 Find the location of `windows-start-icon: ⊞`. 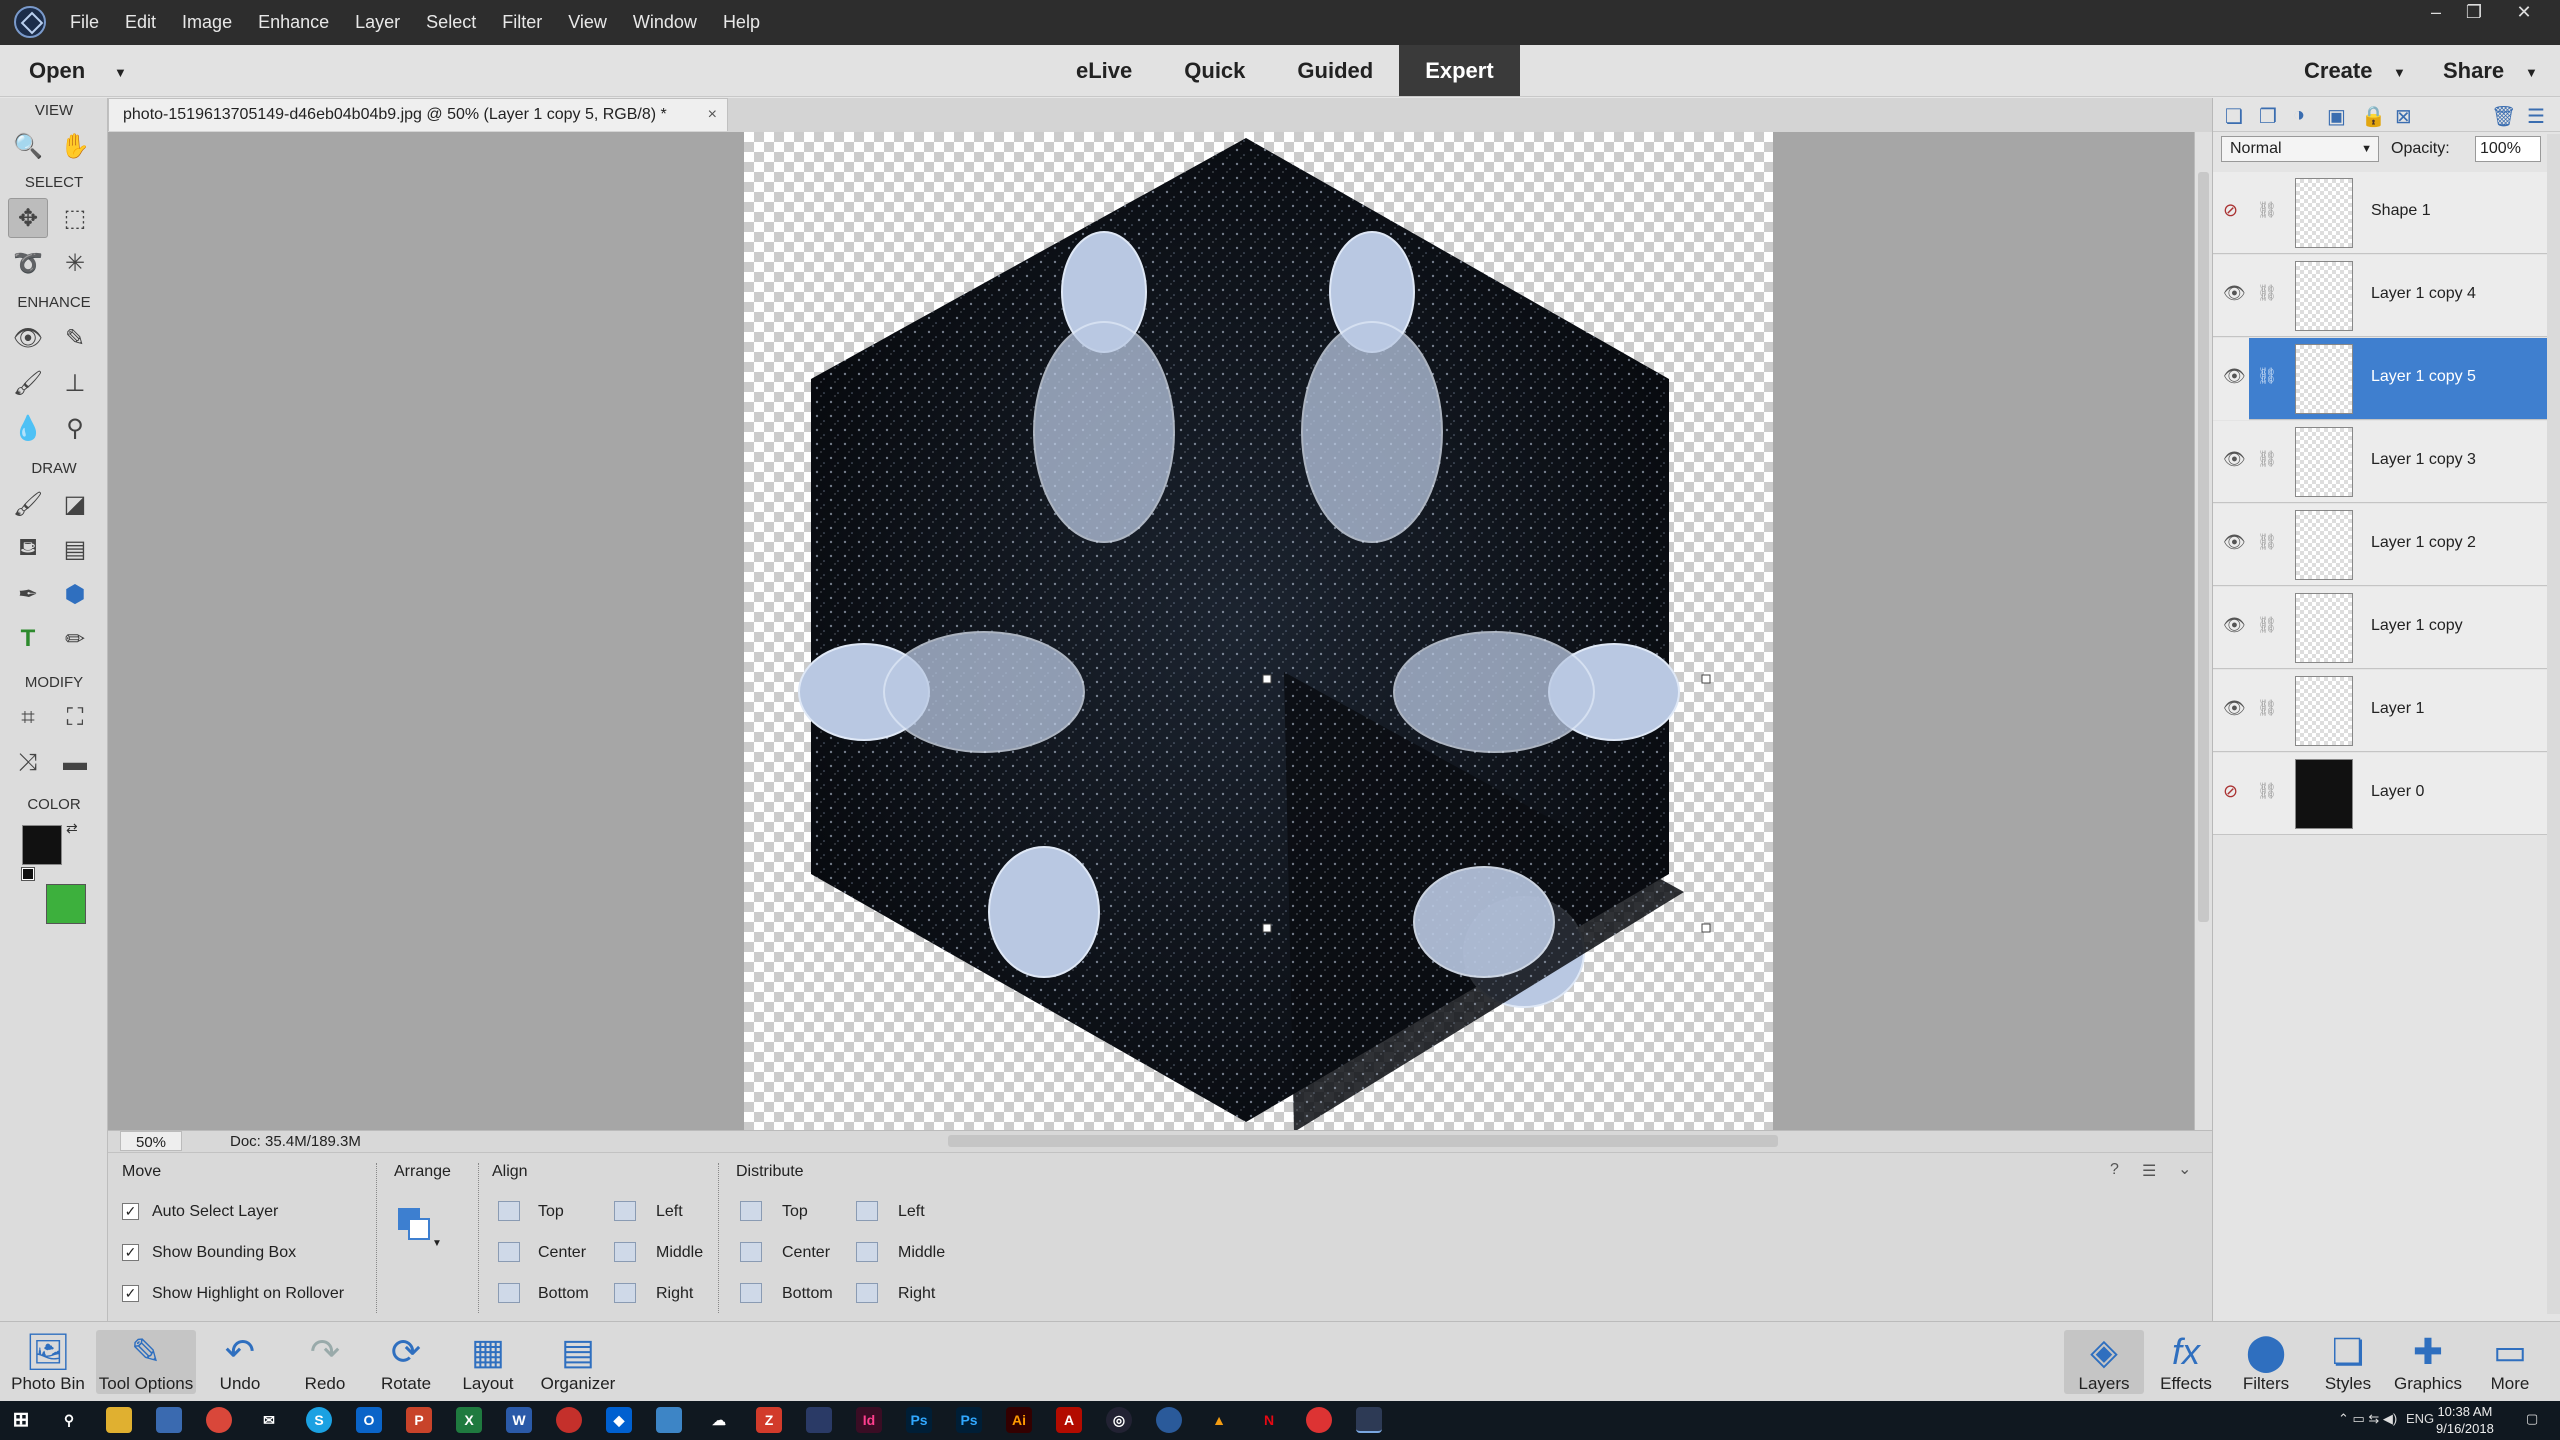

windows-start-icon: ⊞ is located at coordinates (21, 1420).